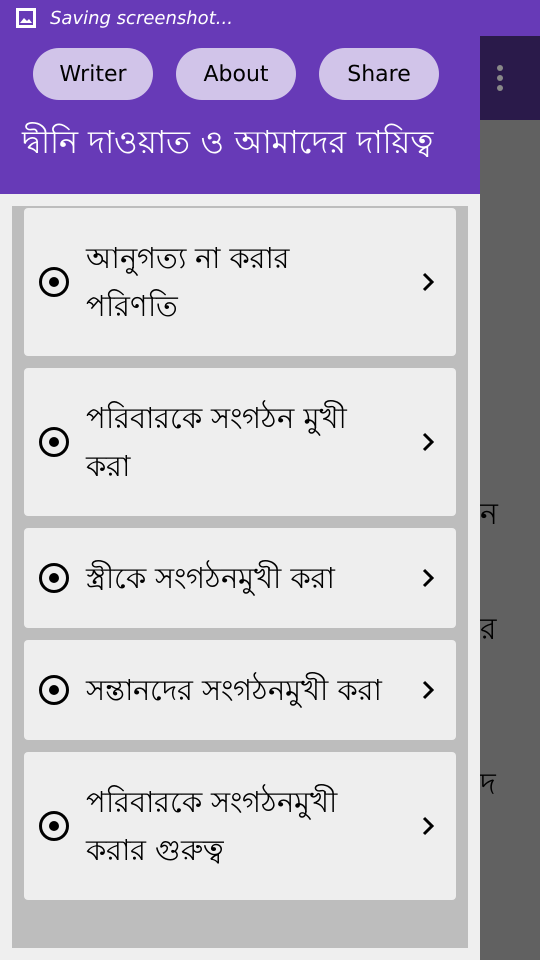 The height and width of the screenshot is (960, 540). What do you see at coordinates (235, 690) in the screenshot?
I see `item-label: সন্তানদের সংগঠনমুখী করা` at bounding box center [235, 690].